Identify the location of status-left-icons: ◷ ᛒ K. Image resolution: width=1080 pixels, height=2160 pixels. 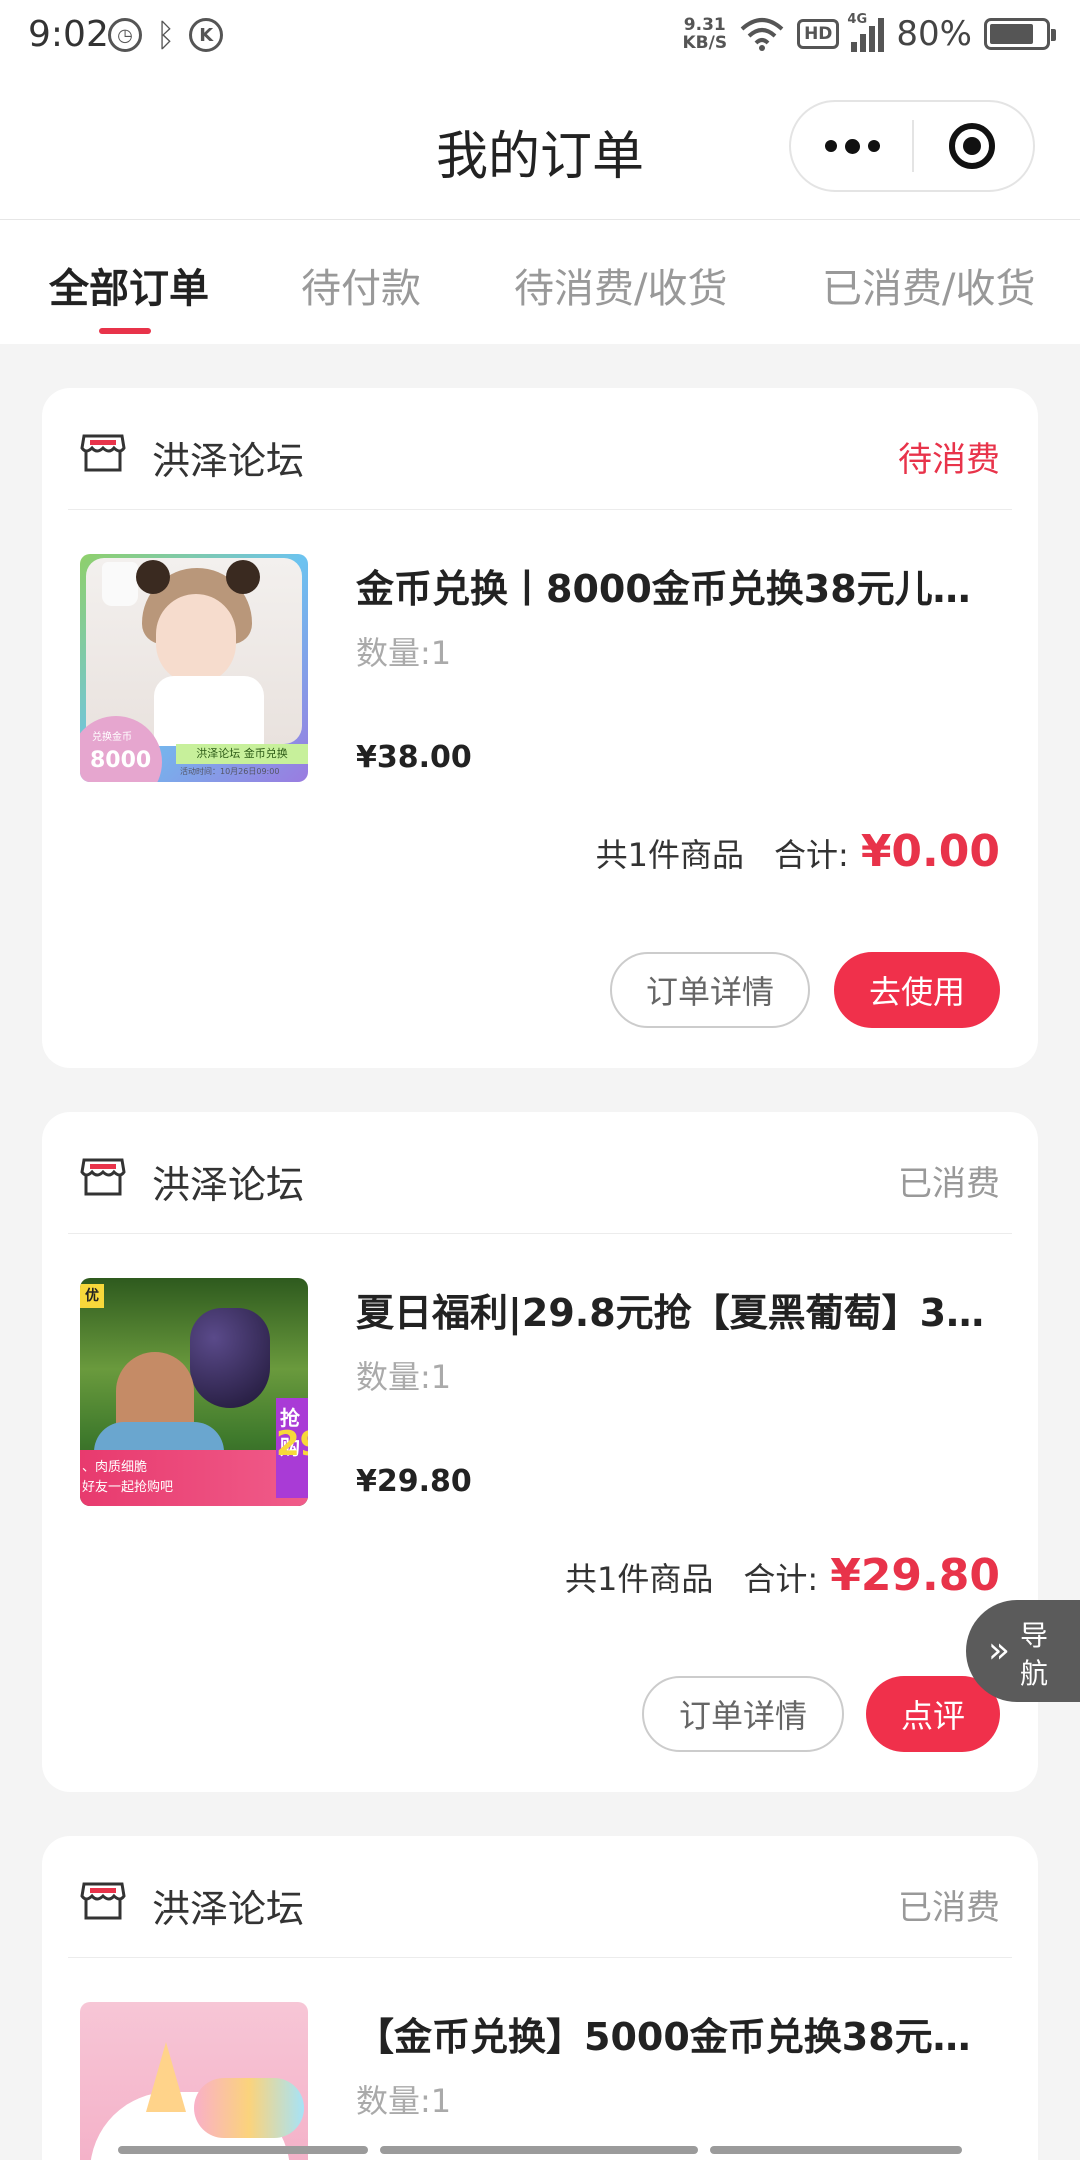
(166, 35).